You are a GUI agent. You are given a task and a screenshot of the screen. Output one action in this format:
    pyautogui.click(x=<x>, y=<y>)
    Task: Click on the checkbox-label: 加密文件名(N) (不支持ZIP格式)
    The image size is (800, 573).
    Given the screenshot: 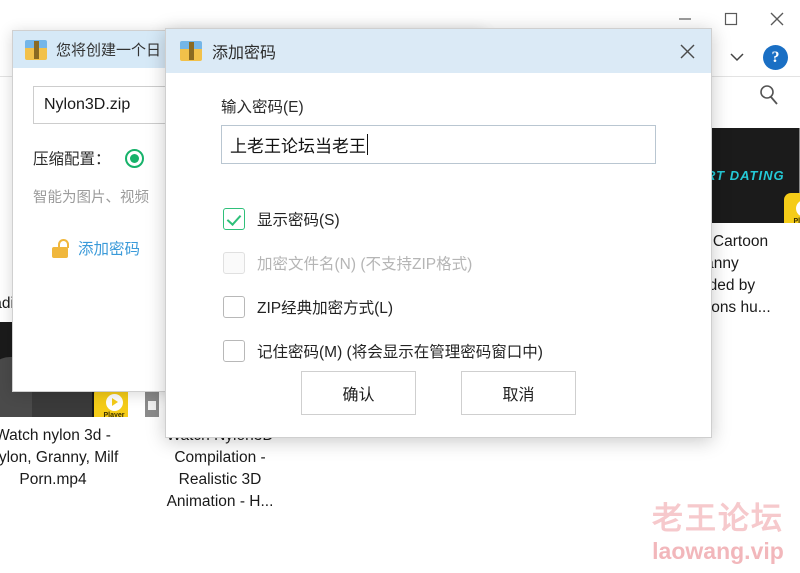 What is the action you would take?
    pyautogui.click(x=365, y=264)
    